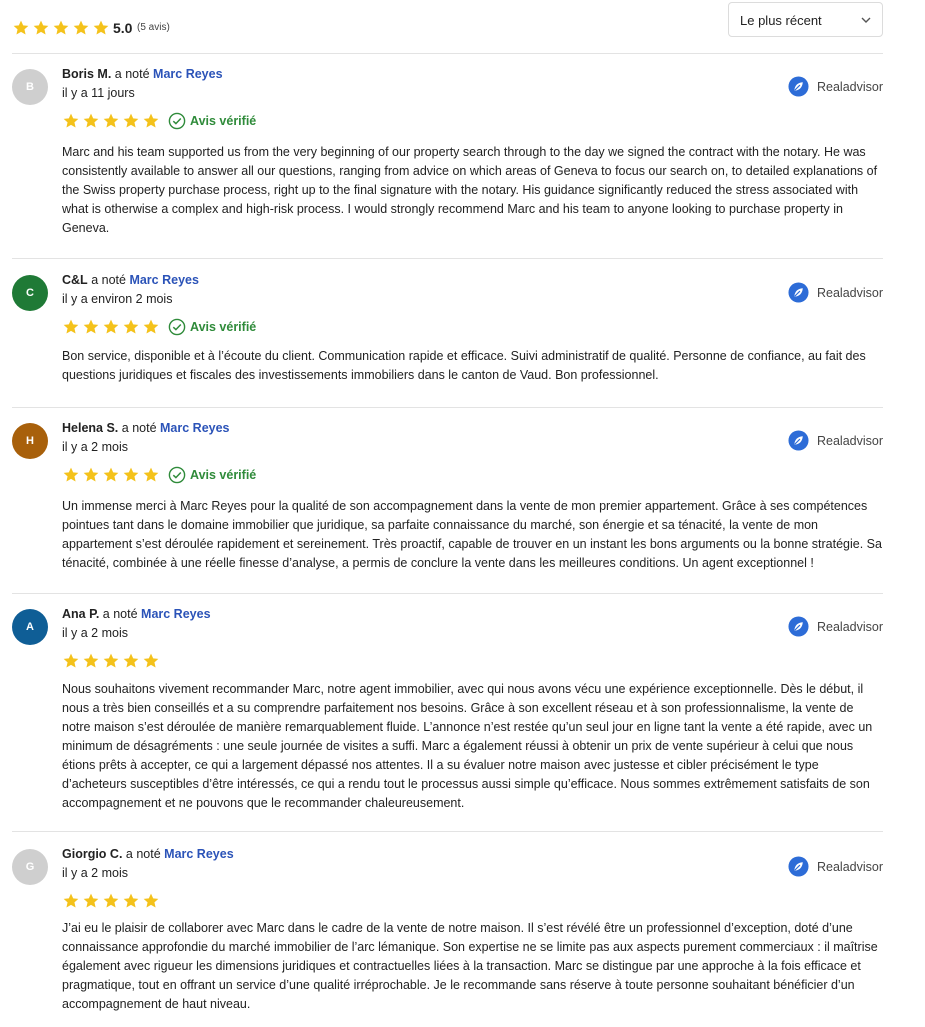 The width and height of the screenshot is (925, 1027). What do you see at coordinates (92, 854) in the screenshot?
I see `reviewer-name: Giorgio C.` at bounding box center [92, 854].